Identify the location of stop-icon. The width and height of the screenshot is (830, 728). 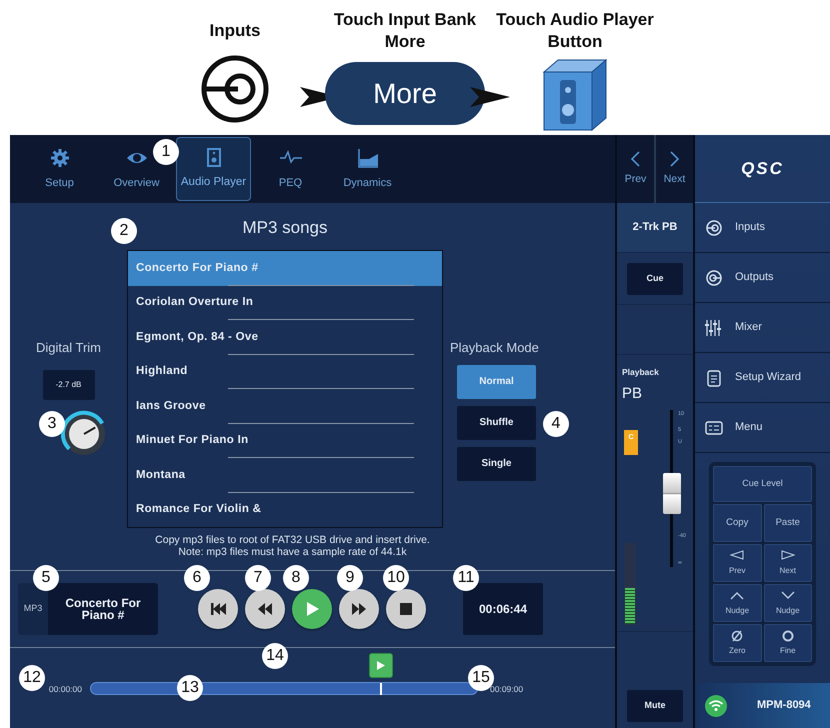
(406, 609).